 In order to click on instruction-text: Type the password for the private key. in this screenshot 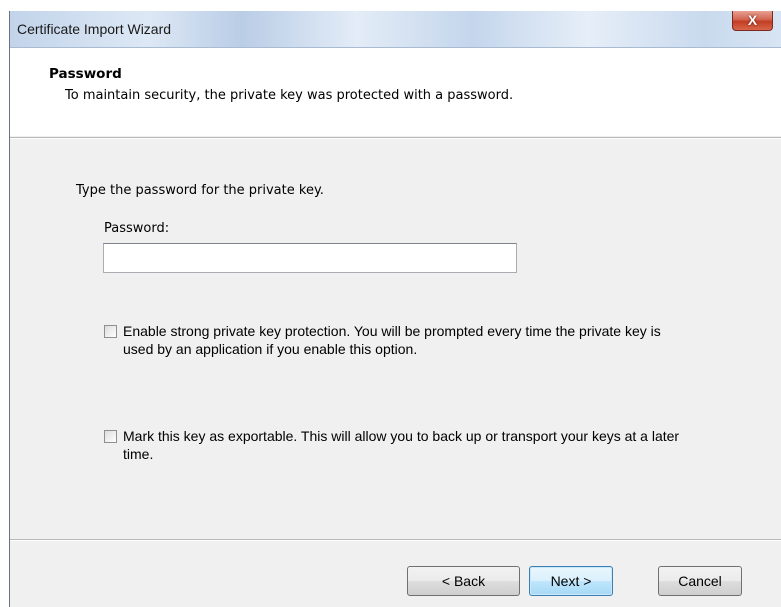, I will do `click(200, 190)`.